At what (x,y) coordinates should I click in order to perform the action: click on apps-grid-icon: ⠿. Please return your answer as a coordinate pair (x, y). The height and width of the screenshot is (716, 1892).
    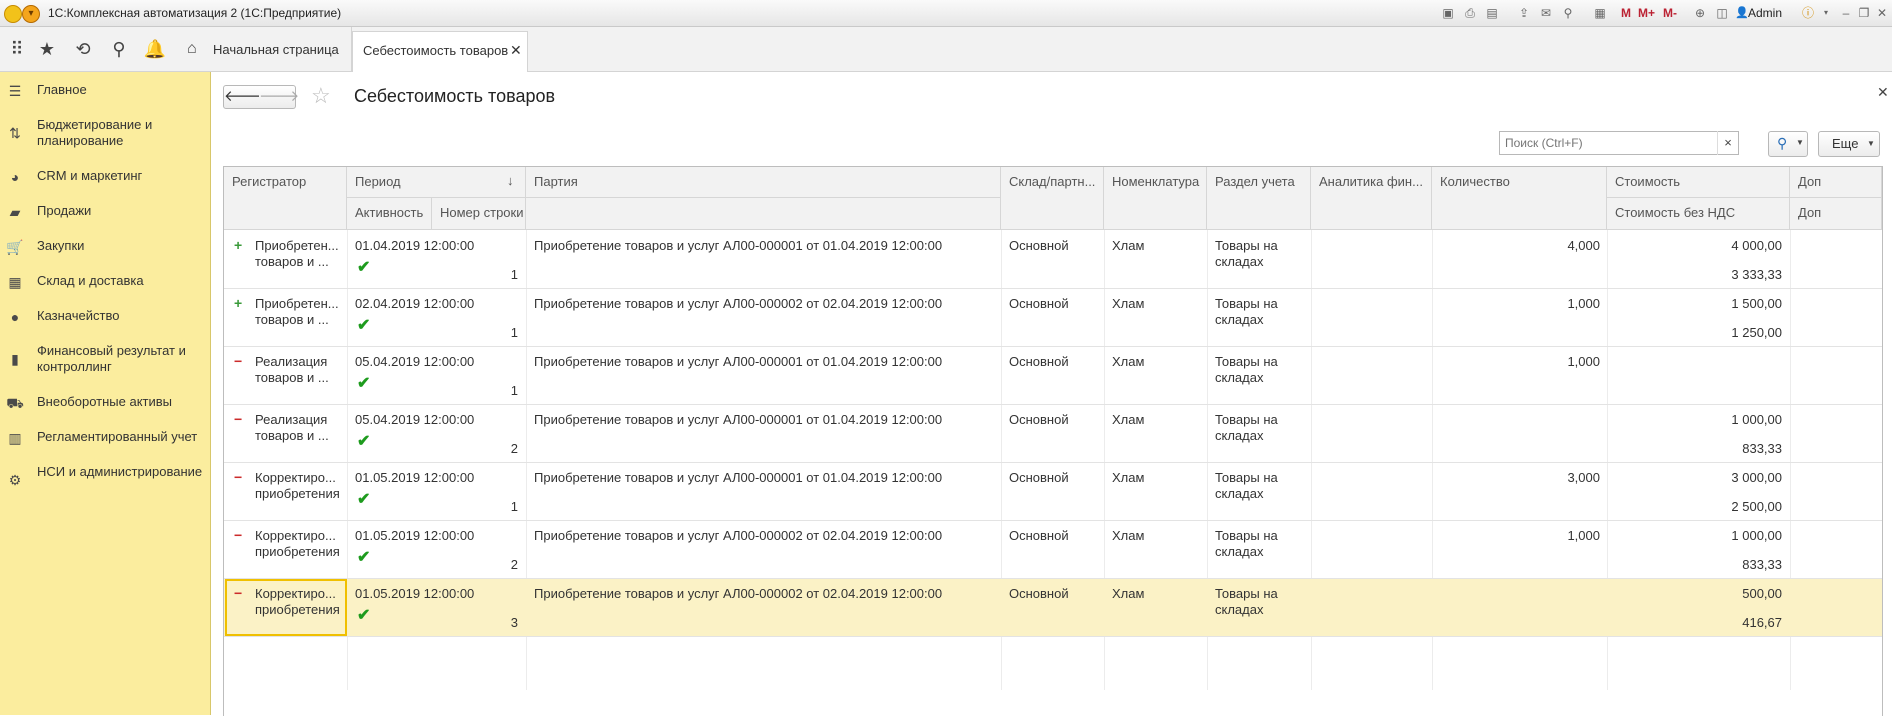
    Looking at the image, I should click on (17, 49).